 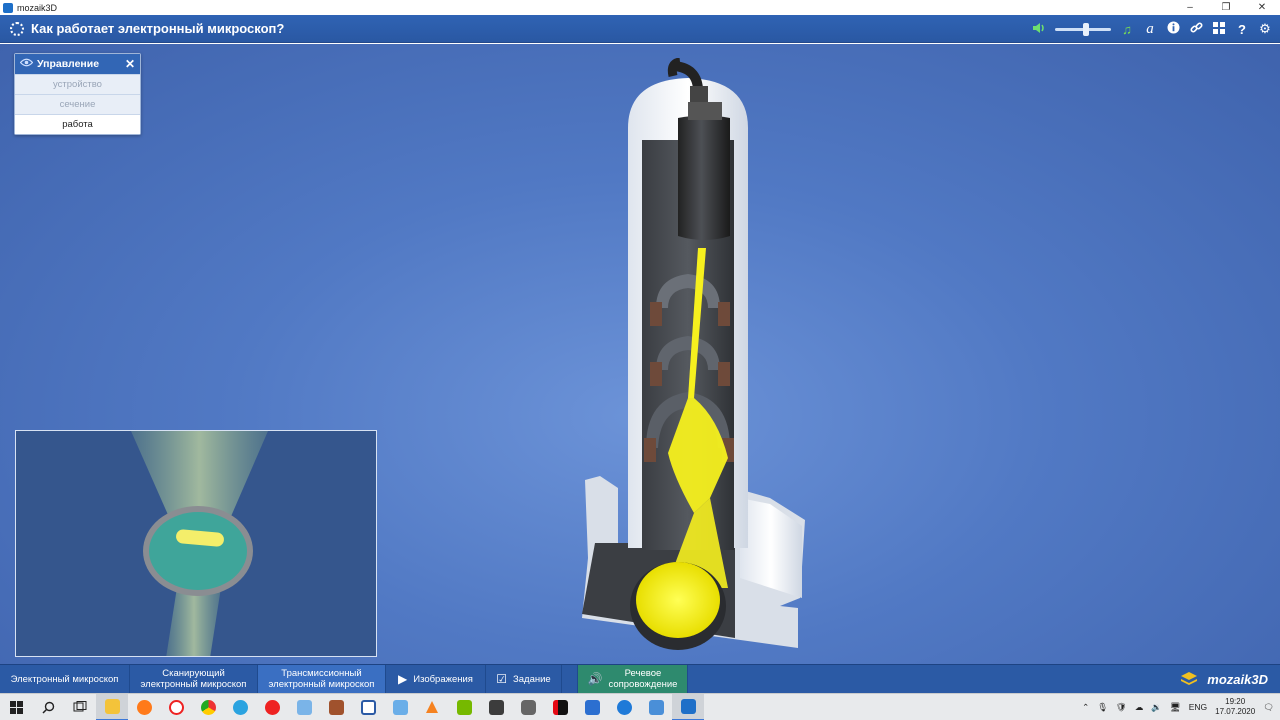 I want to click on help-icon: ?, so click(x=1242, y=29).